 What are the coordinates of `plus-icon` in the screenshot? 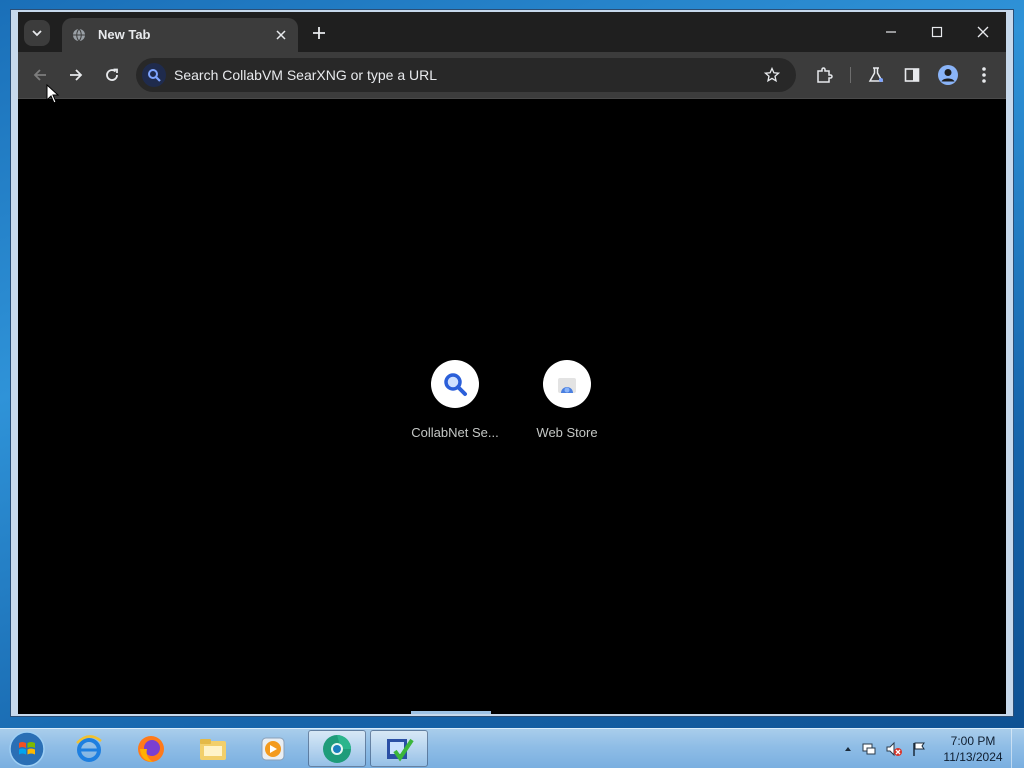 It's located at (319, 33).